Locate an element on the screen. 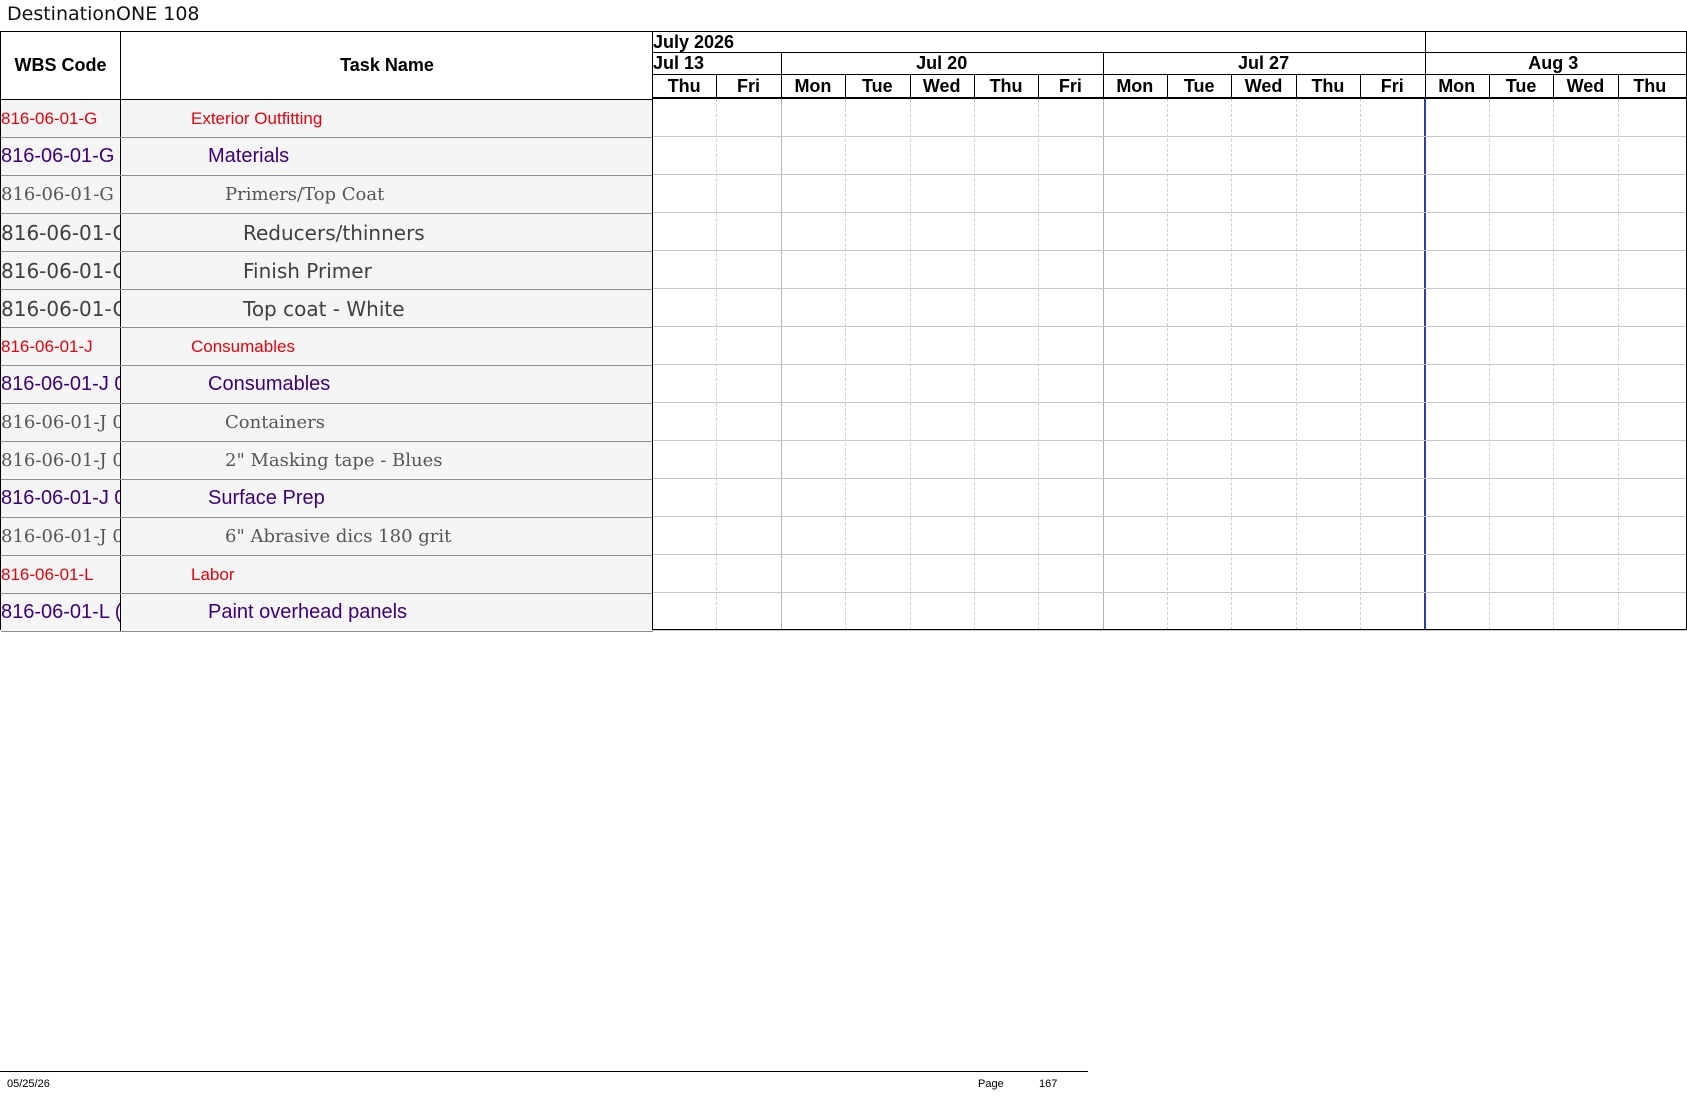  task-name-cell: Reducers/thinners is located at coordinates (334, 232).